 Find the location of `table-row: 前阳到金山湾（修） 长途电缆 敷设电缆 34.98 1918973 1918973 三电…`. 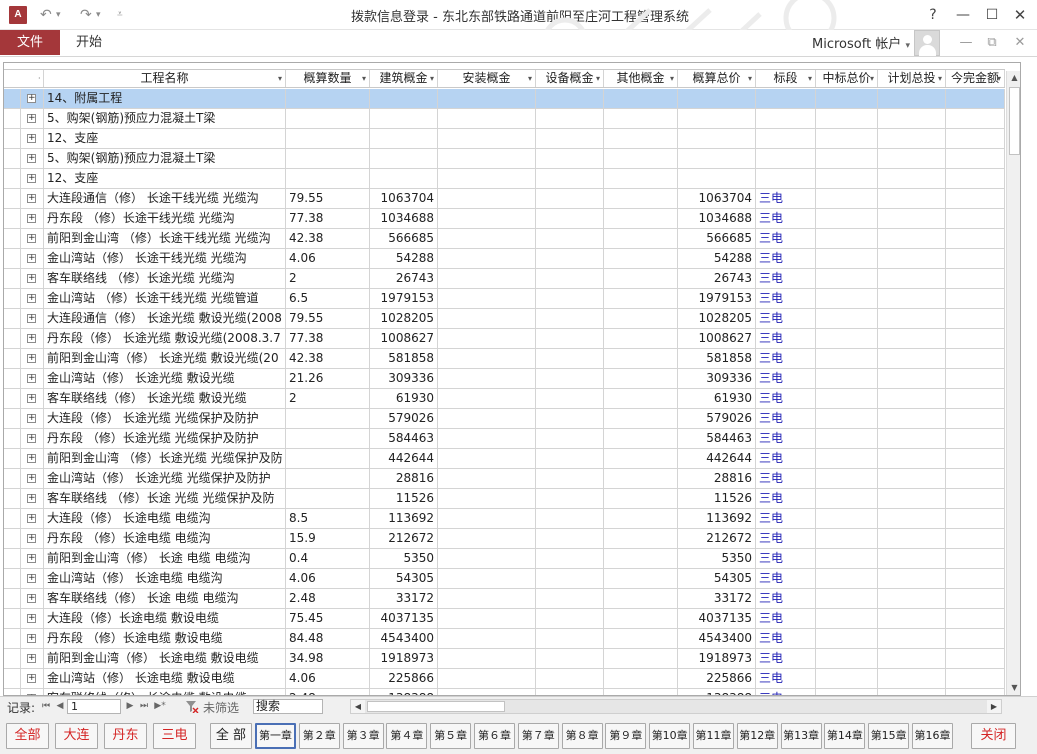

table-row: 前阳到金山湾（修） 长途电缆 敷设电缆 34.98 1918973 1918973 三电… is located at coordinates (504, 659).